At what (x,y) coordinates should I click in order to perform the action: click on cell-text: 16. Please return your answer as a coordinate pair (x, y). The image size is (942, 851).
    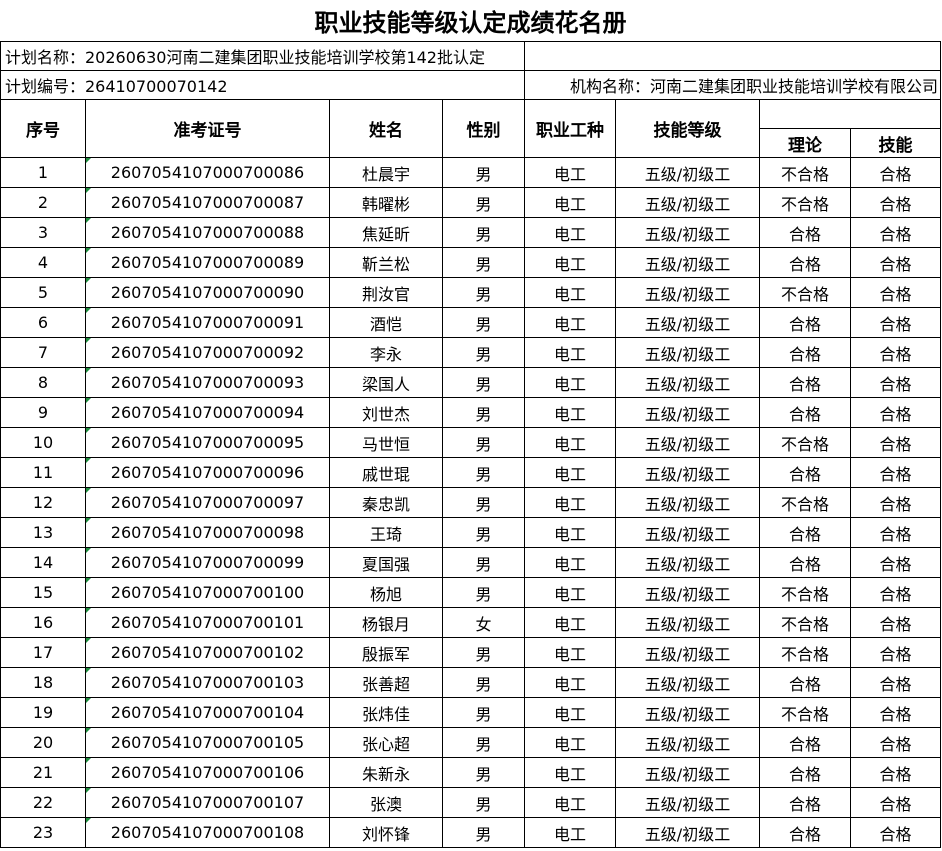
    Looking at the image, I should click on (43, 622).